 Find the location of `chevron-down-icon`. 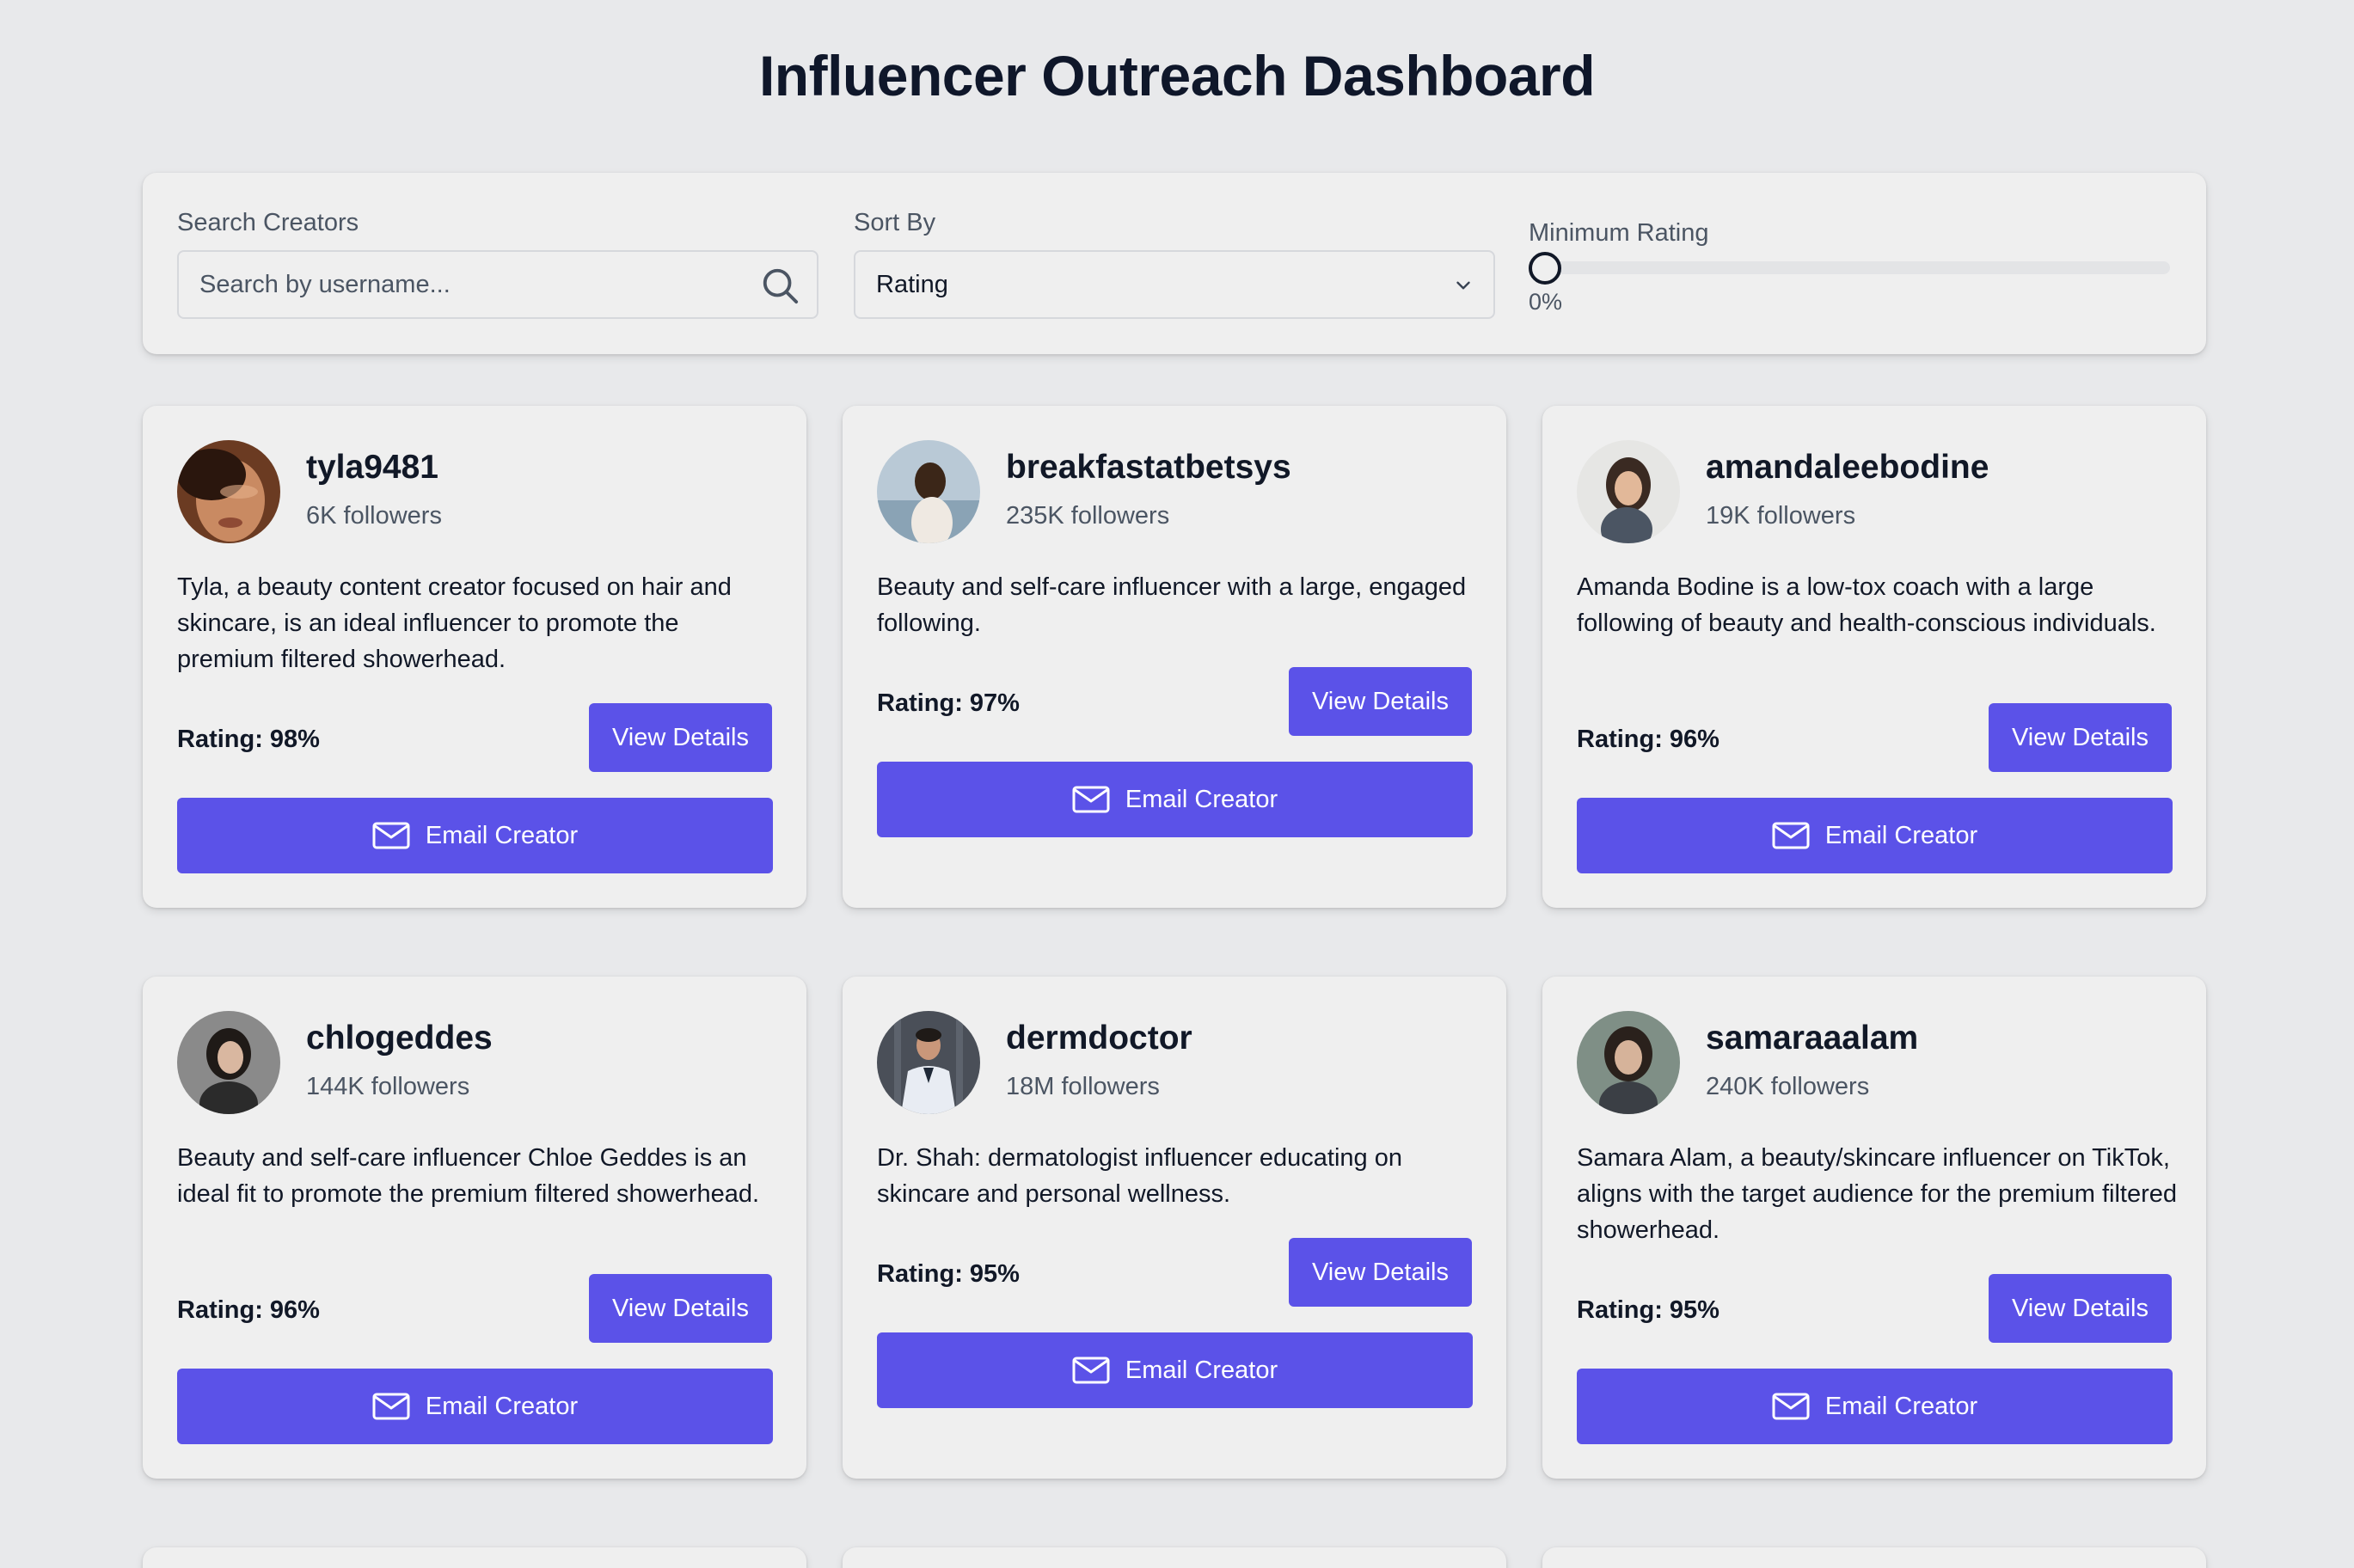

chevron-down-icon is located at coordinates (1463, 285).